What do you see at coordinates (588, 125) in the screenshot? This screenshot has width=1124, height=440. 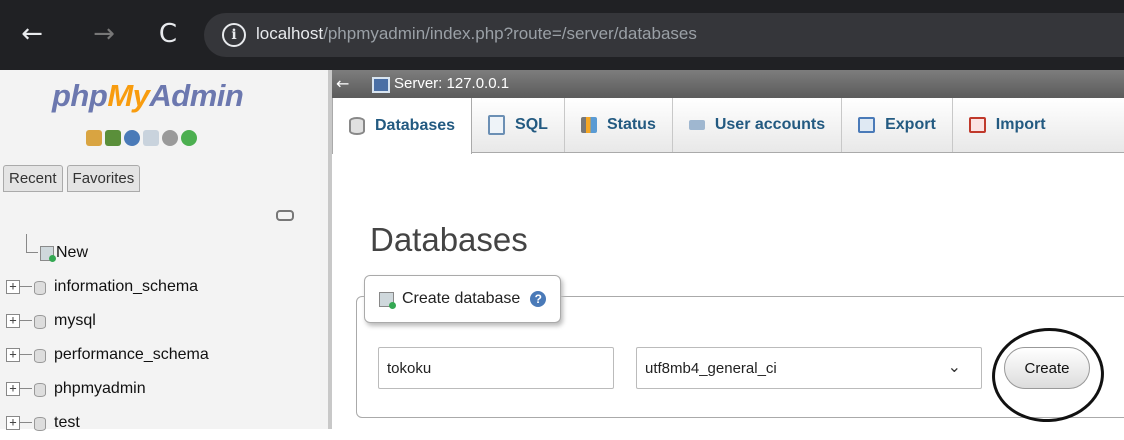 I see `status-icon` at bounding box center [588, 125].